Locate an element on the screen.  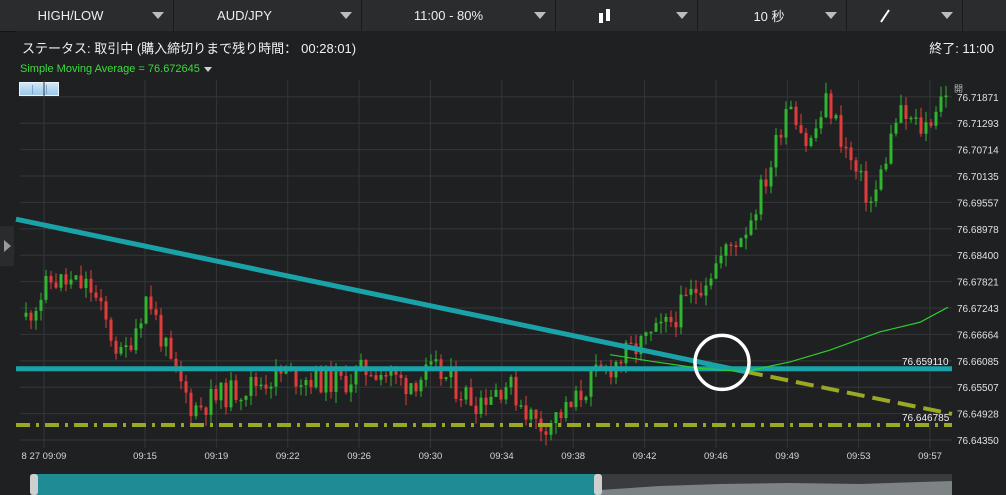
open-marker: 開 is located at coordinates (958, 89).